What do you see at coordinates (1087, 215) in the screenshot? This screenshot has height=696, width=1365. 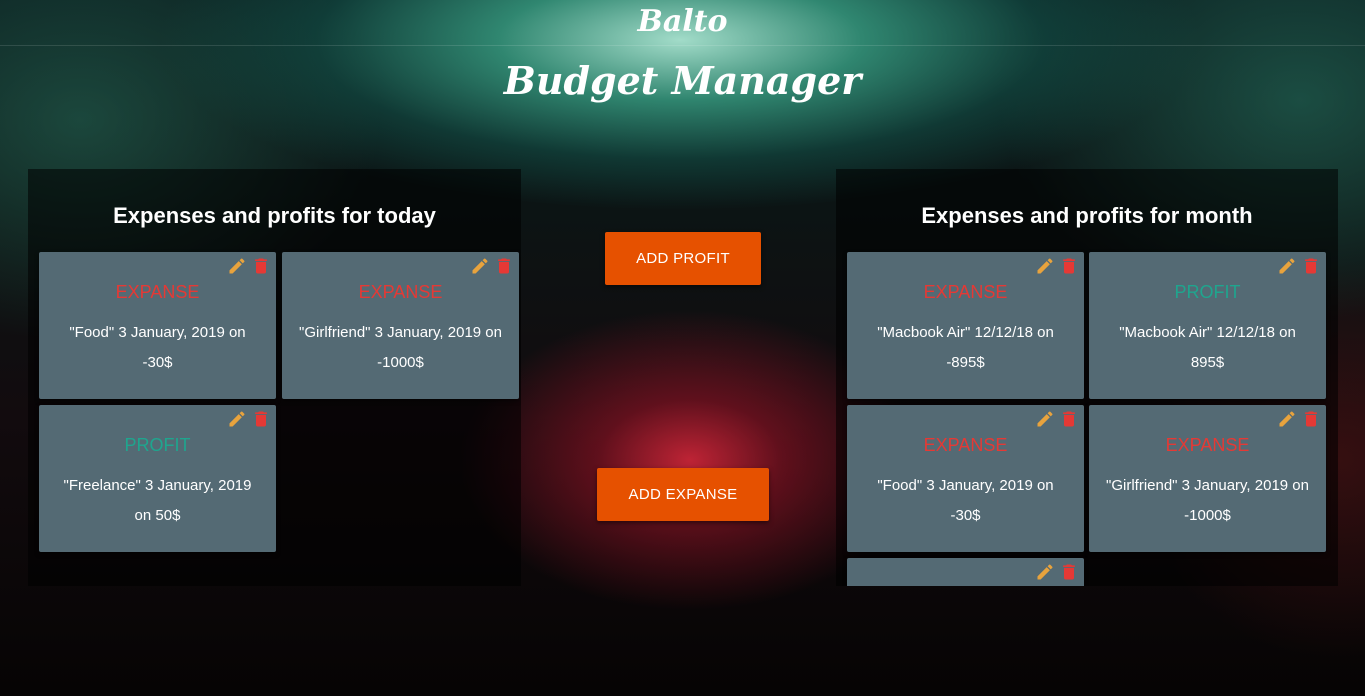 I see `month-panel-title: Expenses and profits for month` at bounding box center [1087, 215].